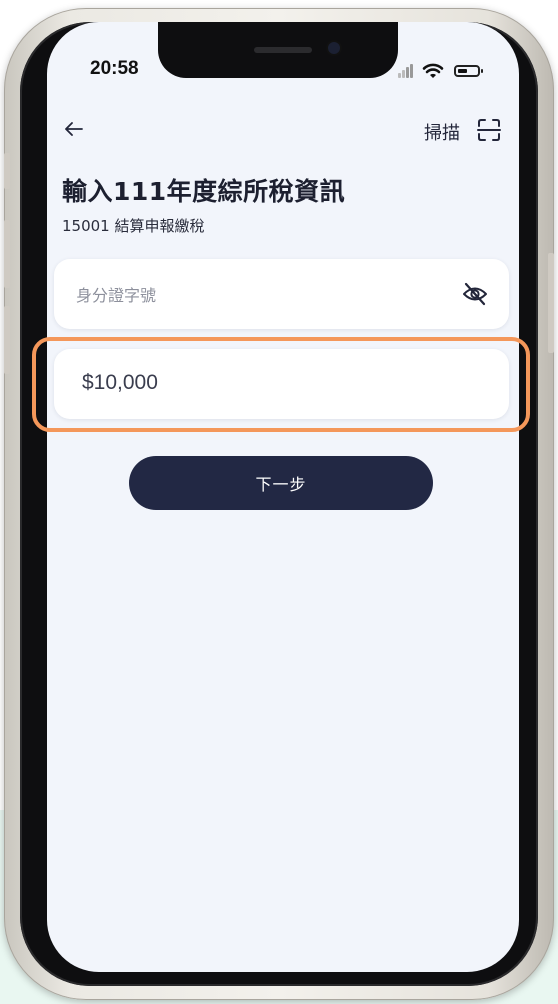 The image size is (558, 1004). I want to click on wifi-icon, so click(433, 70).